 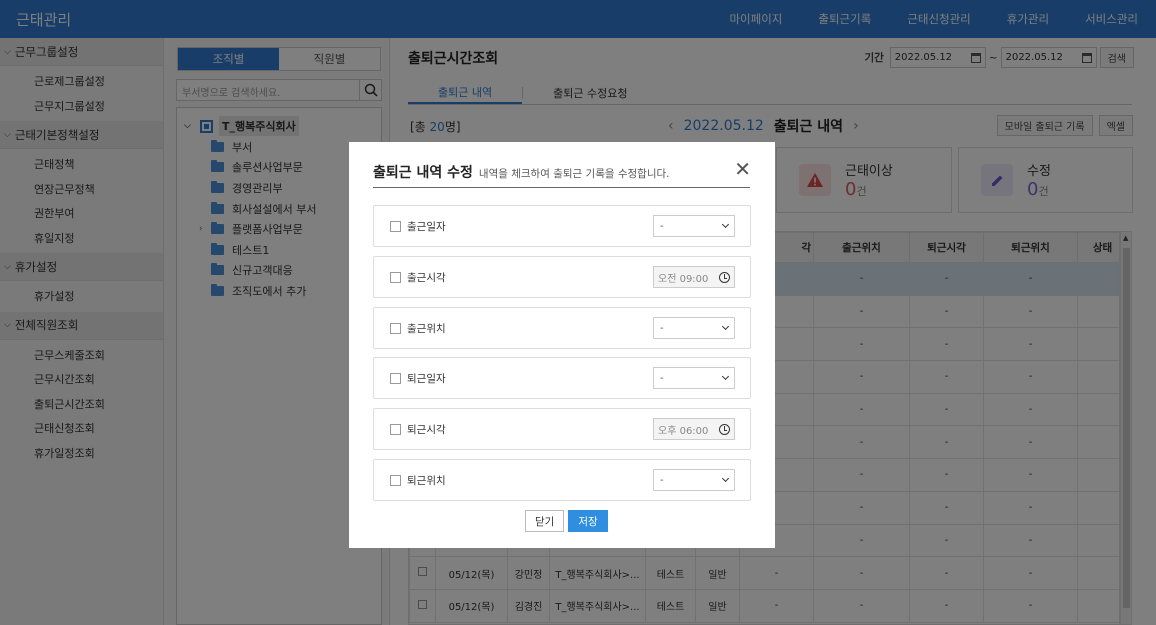 What do you see at coordinates (562, 277) in the screenshot?
I see `field-row-checkin-time: 출근시각 오전 09:00` at bounding box center [562, 277].